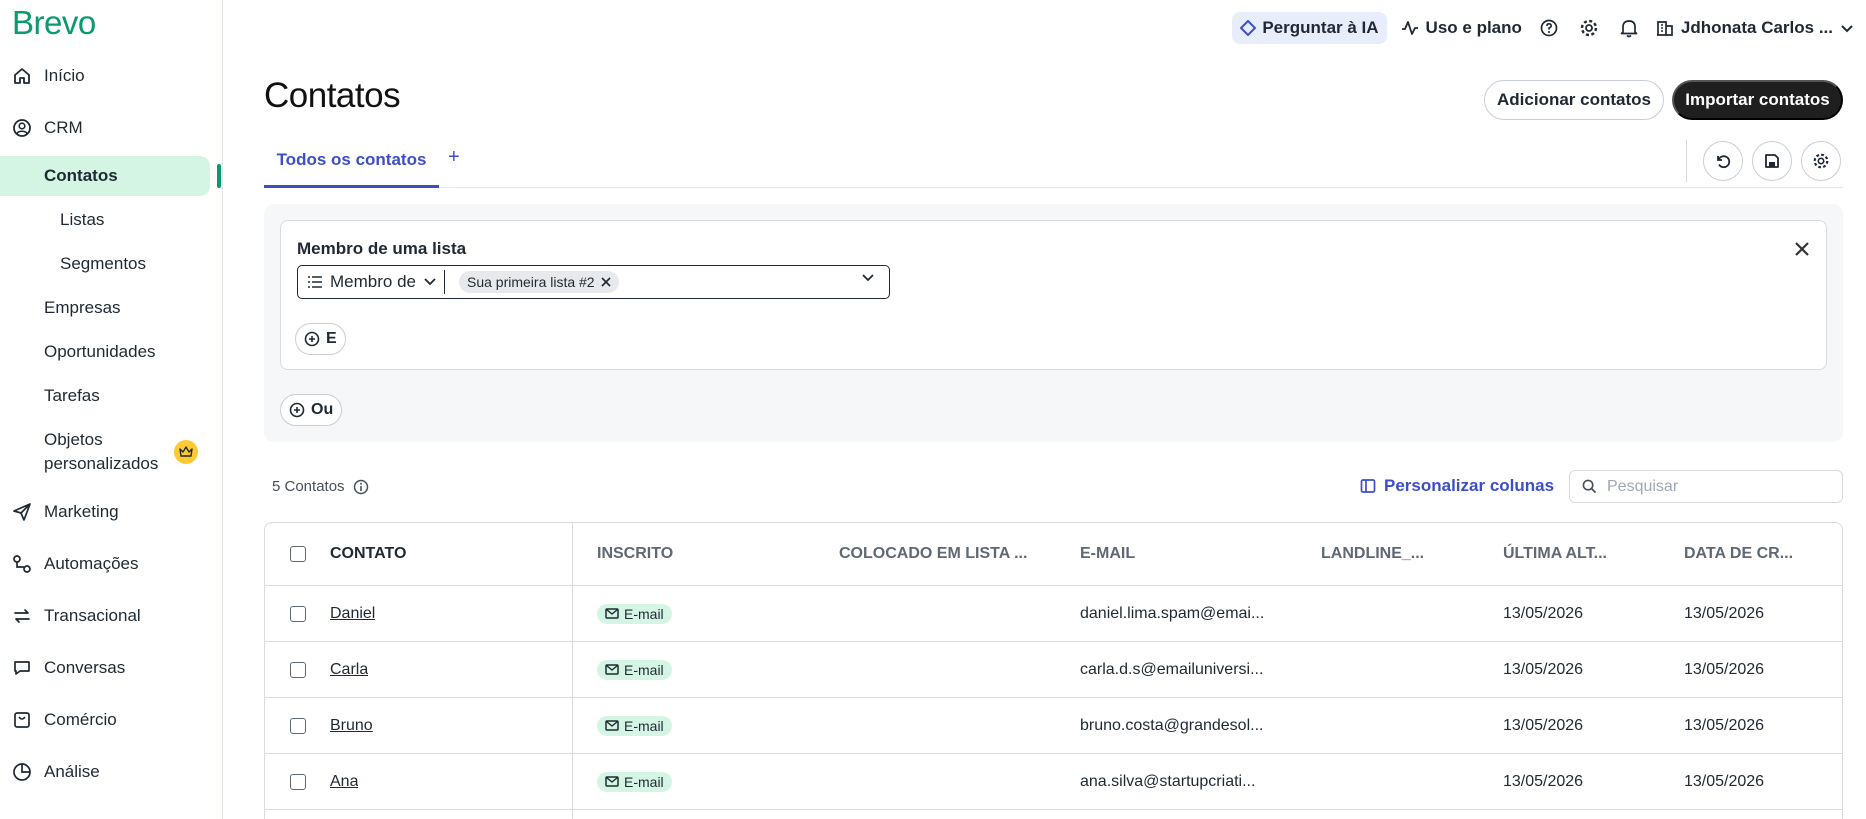 This screenshot has height=819, width=1866. Describe the element at coordinates (22, 616) in the screenshot. I see `transfer-icon` at that location.